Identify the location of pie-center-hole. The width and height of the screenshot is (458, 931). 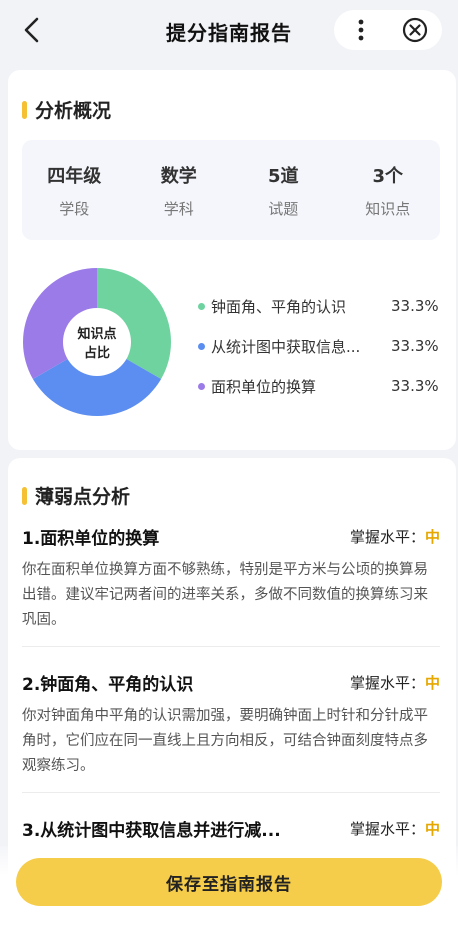
(97, 342).